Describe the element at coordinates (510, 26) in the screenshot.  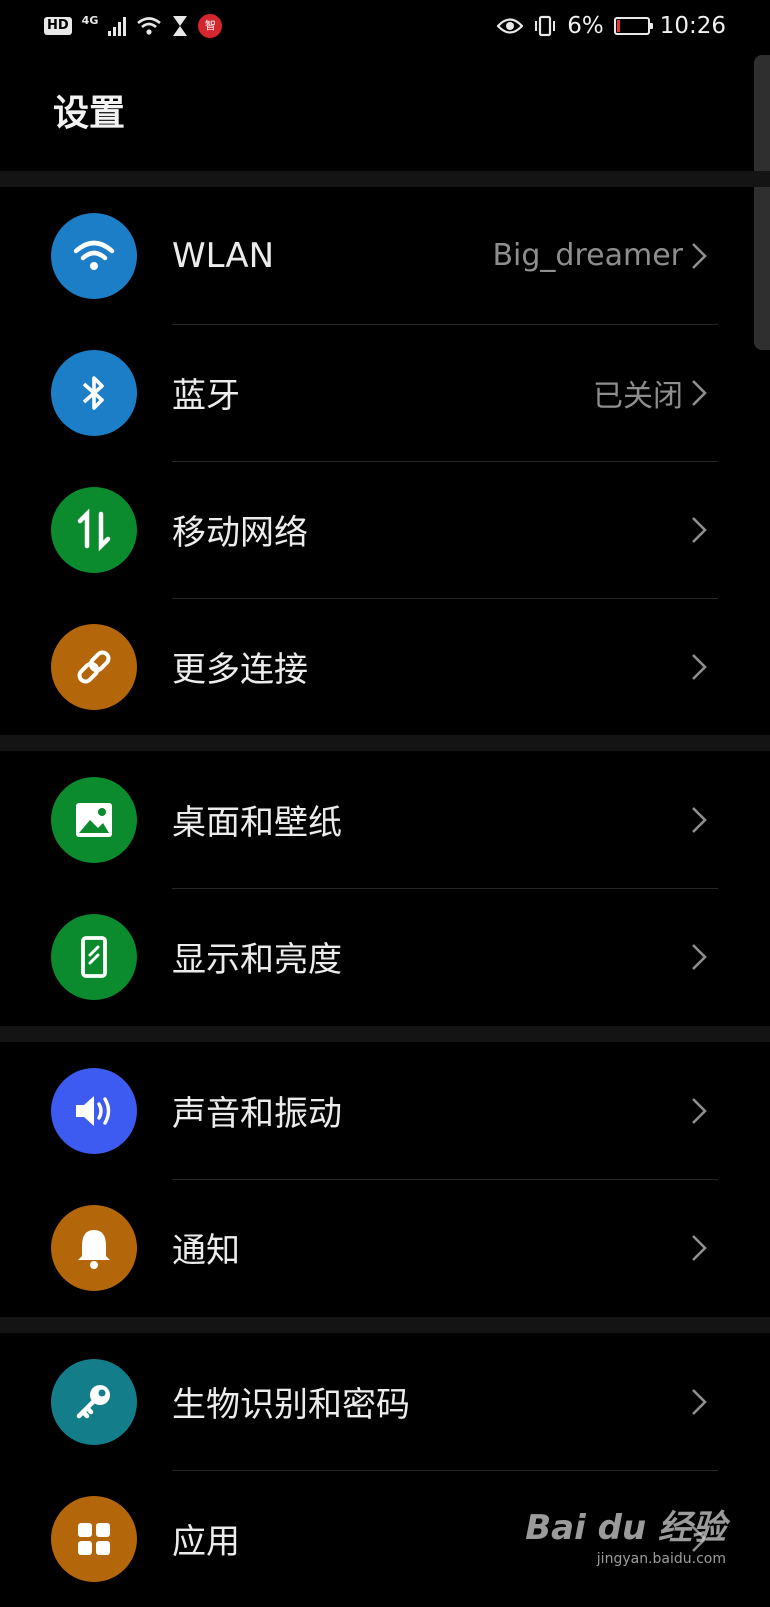
I see `eye-icon` at that location.